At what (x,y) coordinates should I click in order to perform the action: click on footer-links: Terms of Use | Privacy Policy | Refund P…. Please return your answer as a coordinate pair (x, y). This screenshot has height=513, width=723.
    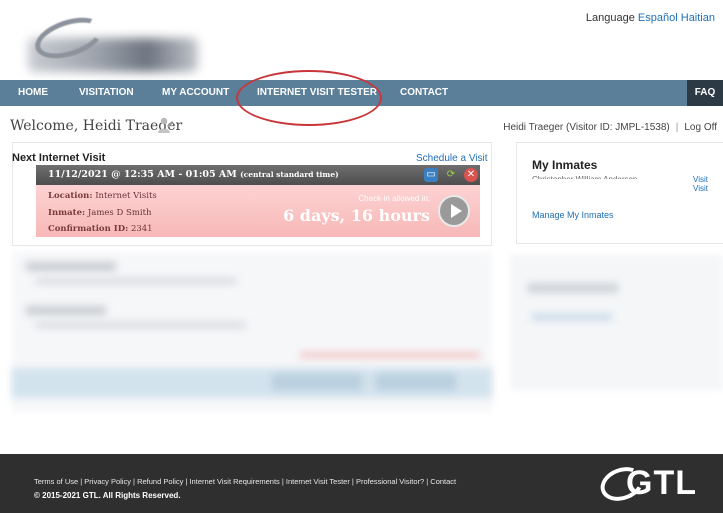
    Looking at the image, I should click on (245, 481).